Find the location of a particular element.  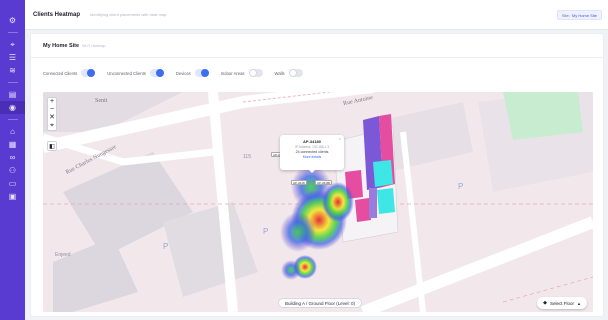

ap-marker: AP-34180 is located at coordinates (324, 182).